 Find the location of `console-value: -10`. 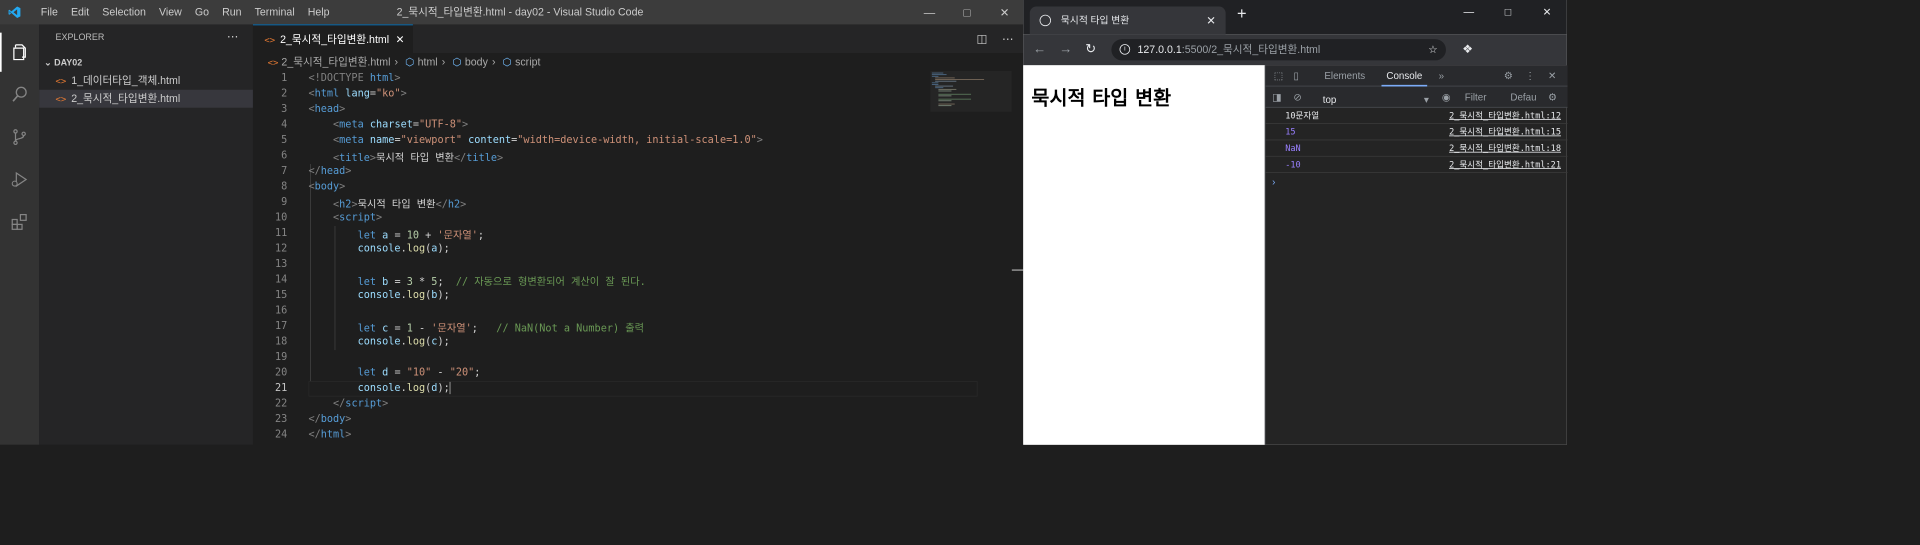

console-value: -10 is located at coordinates (1293, 164).